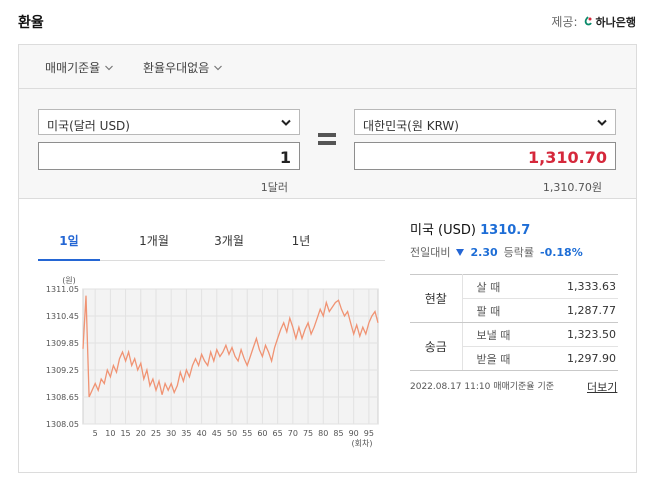  Describe the element at coordinates (497, 310) in the screenshot. I see `rate-row-label: 팔 때` at that location.